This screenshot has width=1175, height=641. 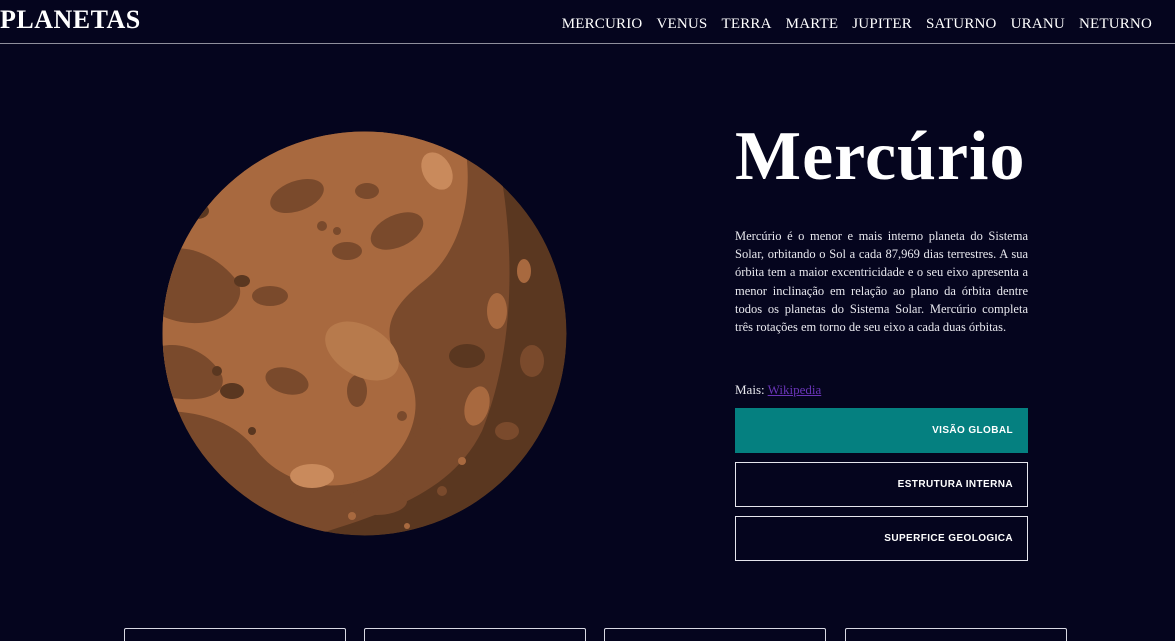 I want to click on nav-item-terra: TERRA, so click(x=746, y=24).